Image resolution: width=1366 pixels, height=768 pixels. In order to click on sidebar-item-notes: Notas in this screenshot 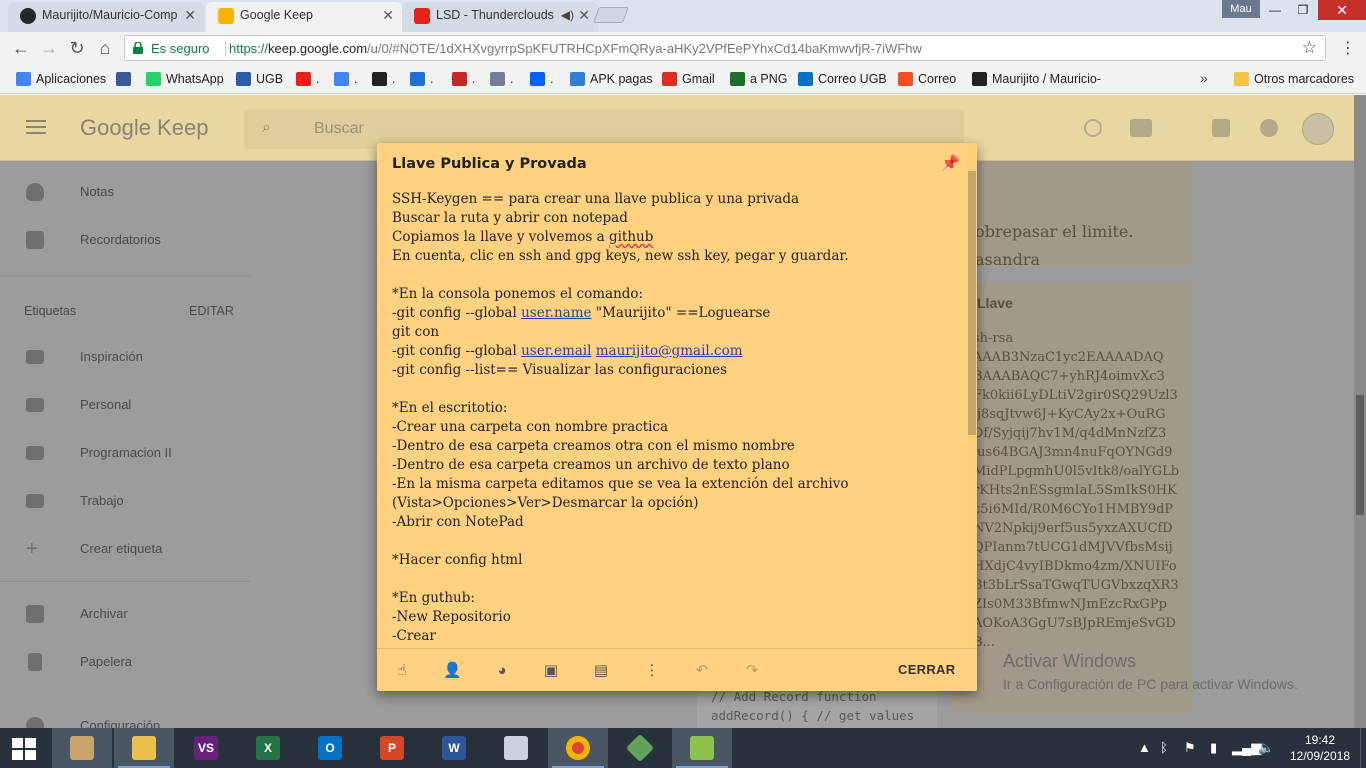, I will do `click(125, 192)`.